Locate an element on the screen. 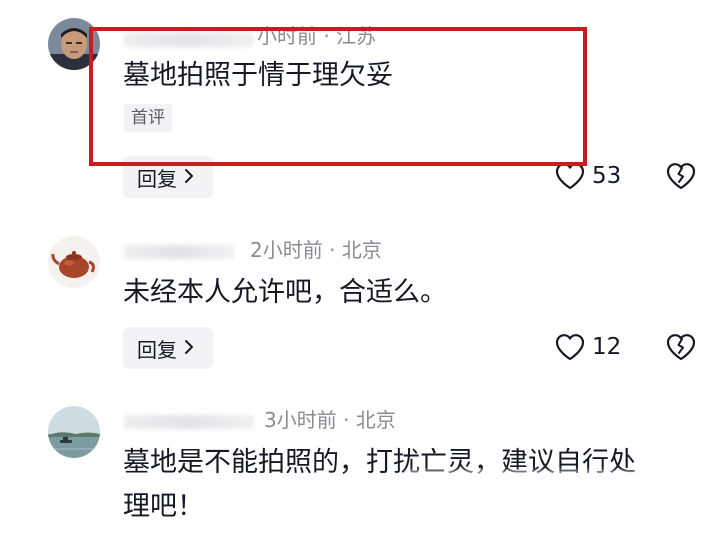 The width and height of the screenshot is (727, 551). like-count: 53 is located at coordinates (607, 176).